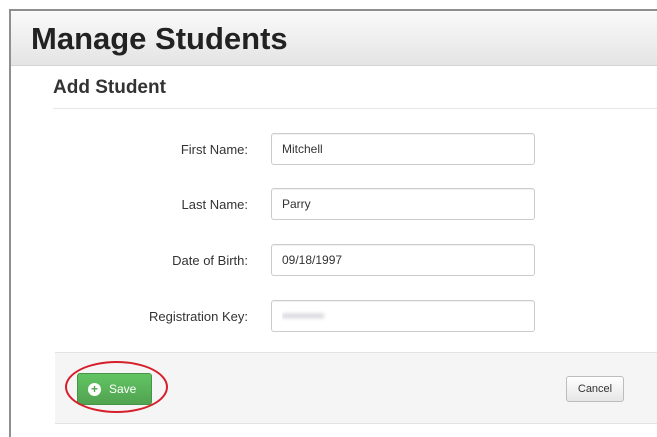 The image size is (657, 437). What do you see at coordinates (214, 149) in the screenshot?
I see `first-name-label: First Name:` at bounding box center [214, 149].